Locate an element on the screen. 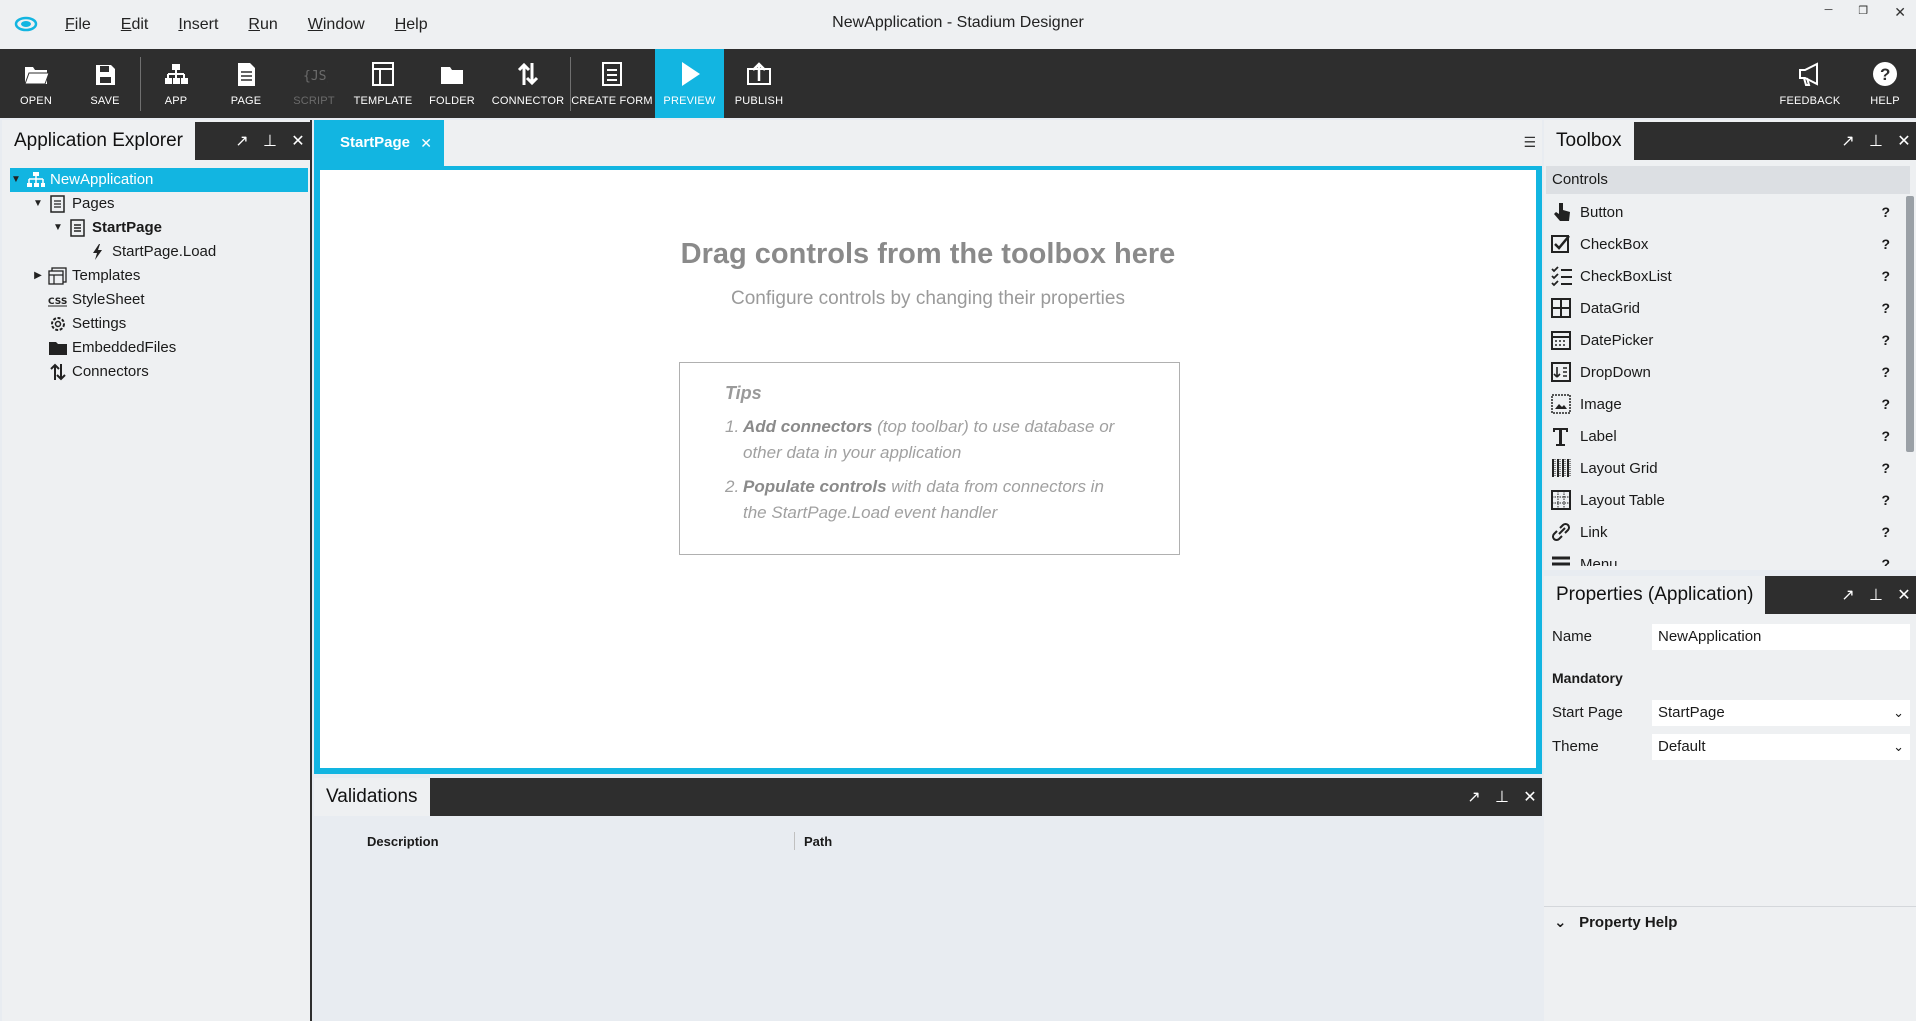 This screenshot has height=1021, width=1916. template-icon is located at coordinates (383, 74).